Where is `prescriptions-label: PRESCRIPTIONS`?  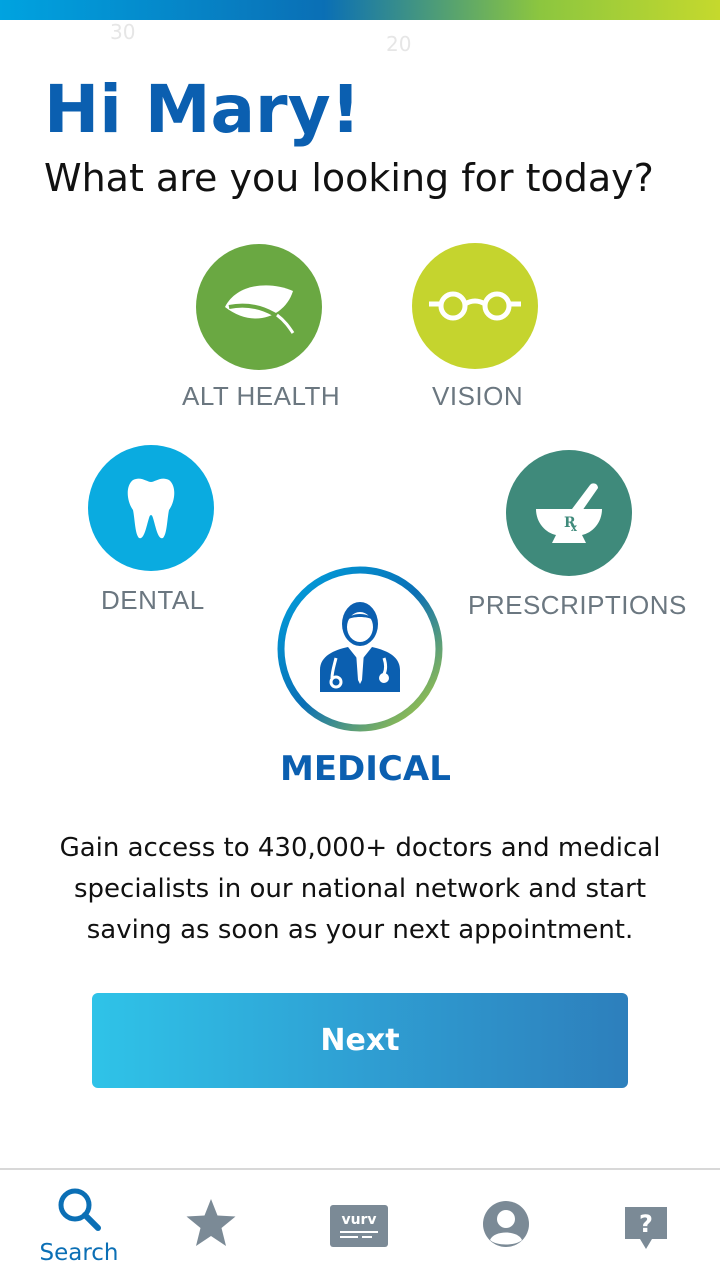 prescriptions-label: PRESCRIPTIONS is located at coordinates (577, 605).